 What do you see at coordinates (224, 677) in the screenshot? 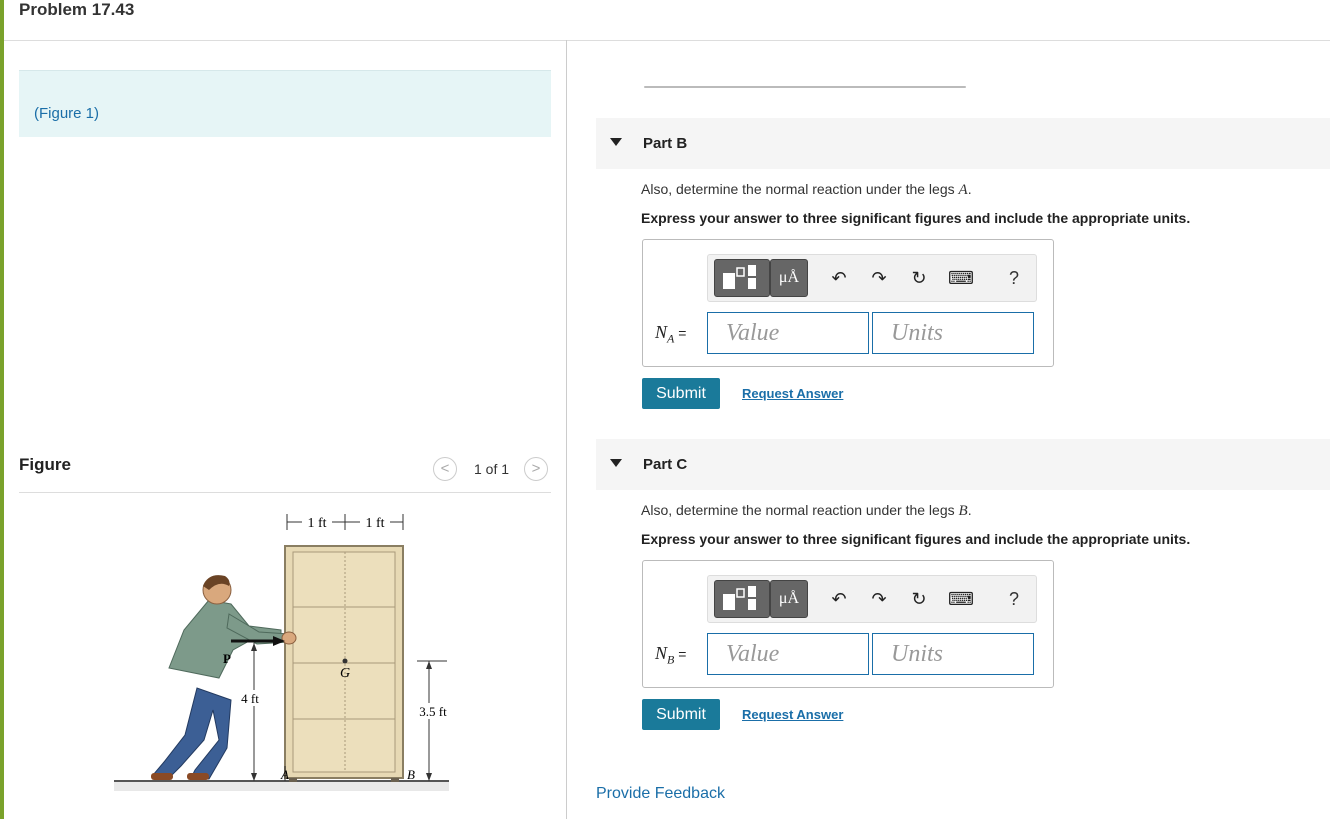
I see `person-pushing` at bounding box center [224, 677].